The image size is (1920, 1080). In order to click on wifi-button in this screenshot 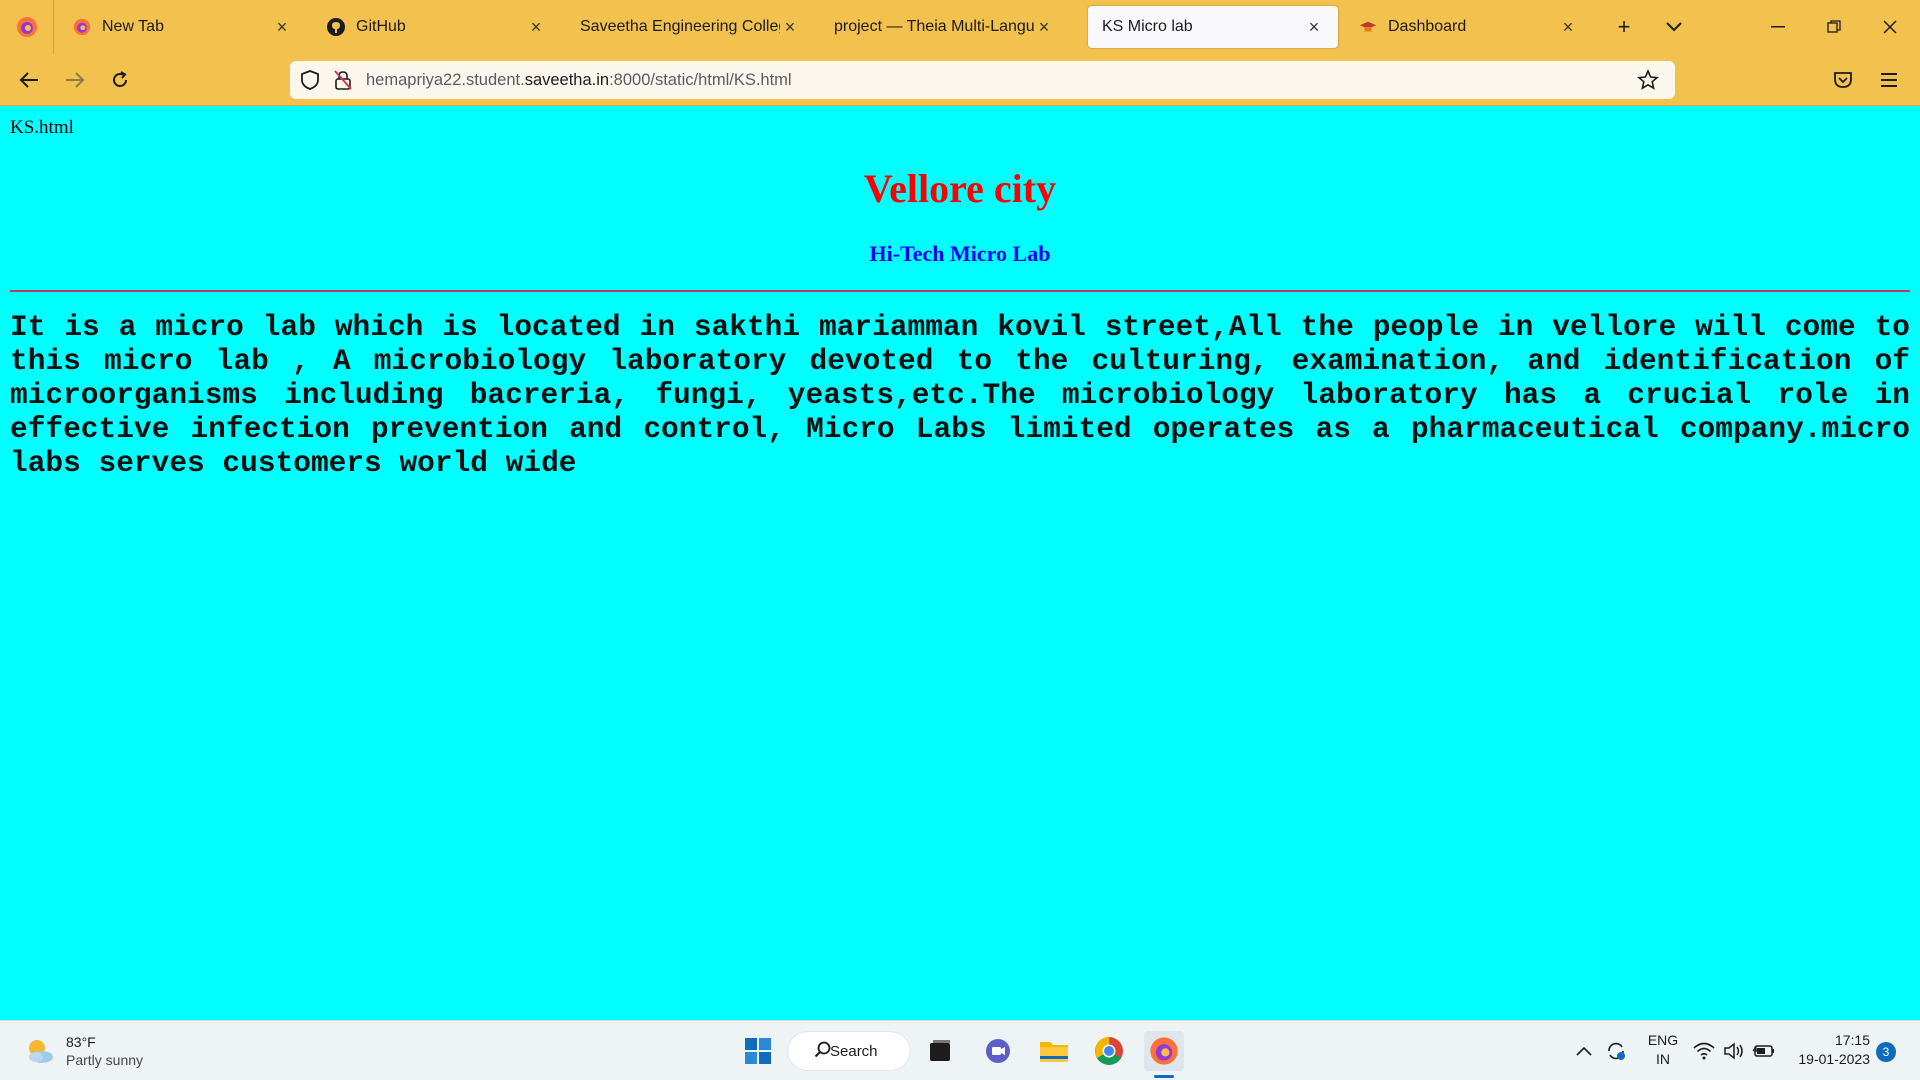, I will do `click(1704, 1050)`.